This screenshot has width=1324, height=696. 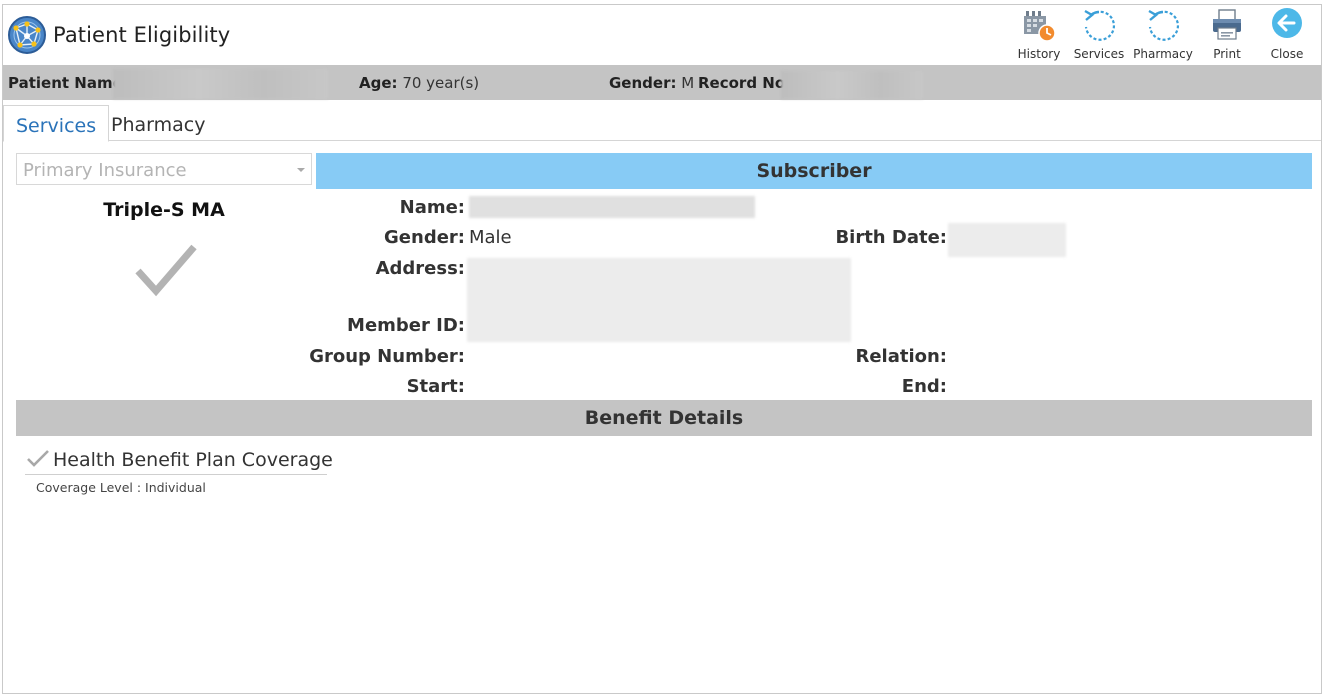 I want to click on services-refresh-button: Services, so click(x=1099, y=36).